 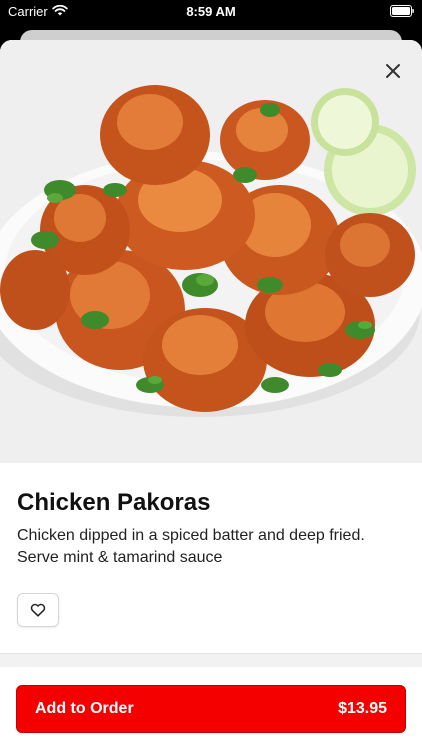 What do you see at coordinates (211, 709) in the screenshot?
I see `add-to-order-button: Add to Order $13.95` at bounding box center [211, 709].